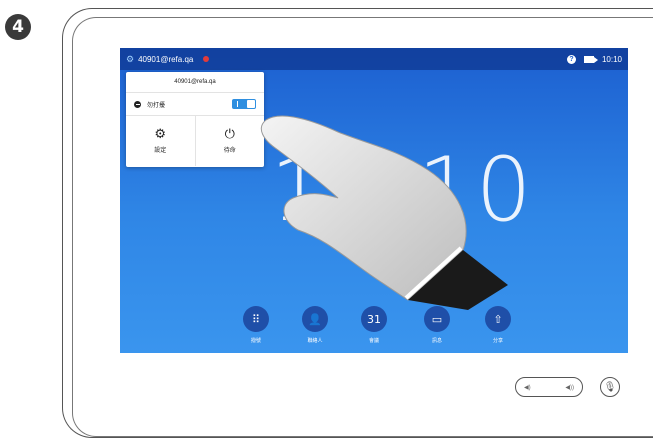  What do you see at coordinates (437, 319) in the screenshot?
I see `voicemail-icon: ▭` at bounding box center [437, 319].